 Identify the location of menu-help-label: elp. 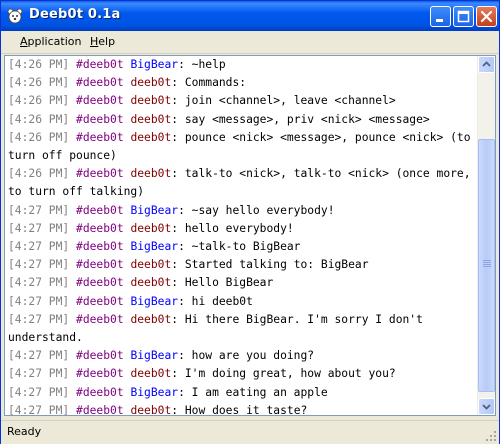
(107, 41).